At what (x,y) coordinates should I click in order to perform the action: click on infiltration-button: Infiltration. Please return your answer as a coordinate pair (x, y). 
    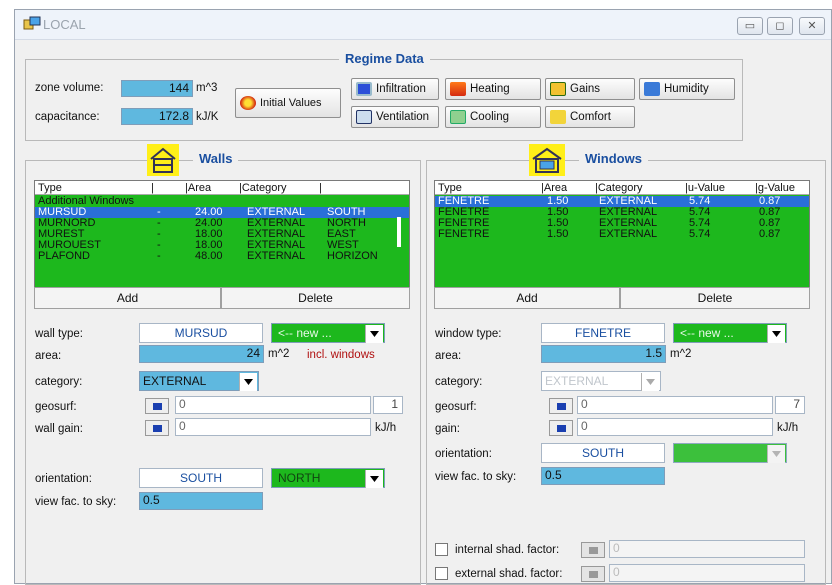
    Looking at the image, I should click on (395, 89).